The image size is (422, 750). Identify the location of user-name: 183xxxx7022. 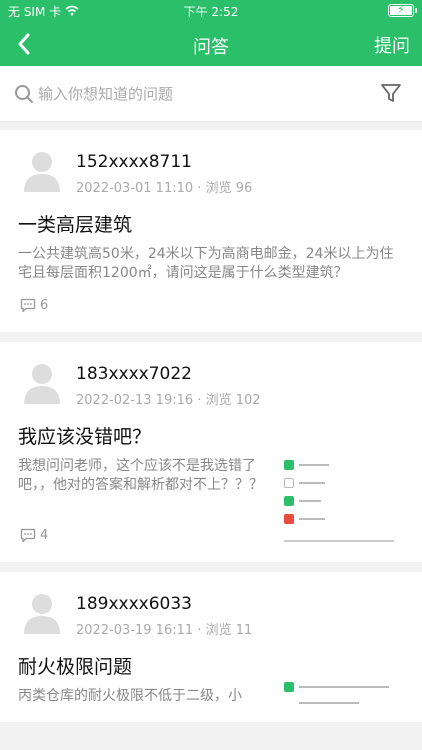
(134, 374).